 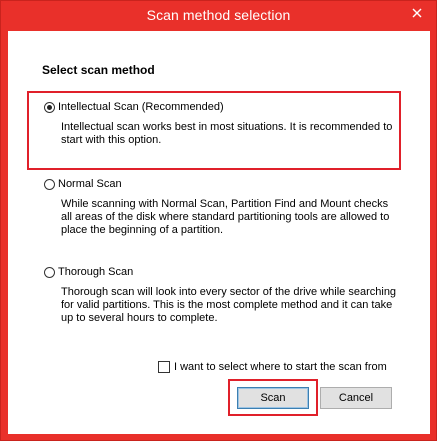 I want to click on close-icon, so click(x=417, y=13).